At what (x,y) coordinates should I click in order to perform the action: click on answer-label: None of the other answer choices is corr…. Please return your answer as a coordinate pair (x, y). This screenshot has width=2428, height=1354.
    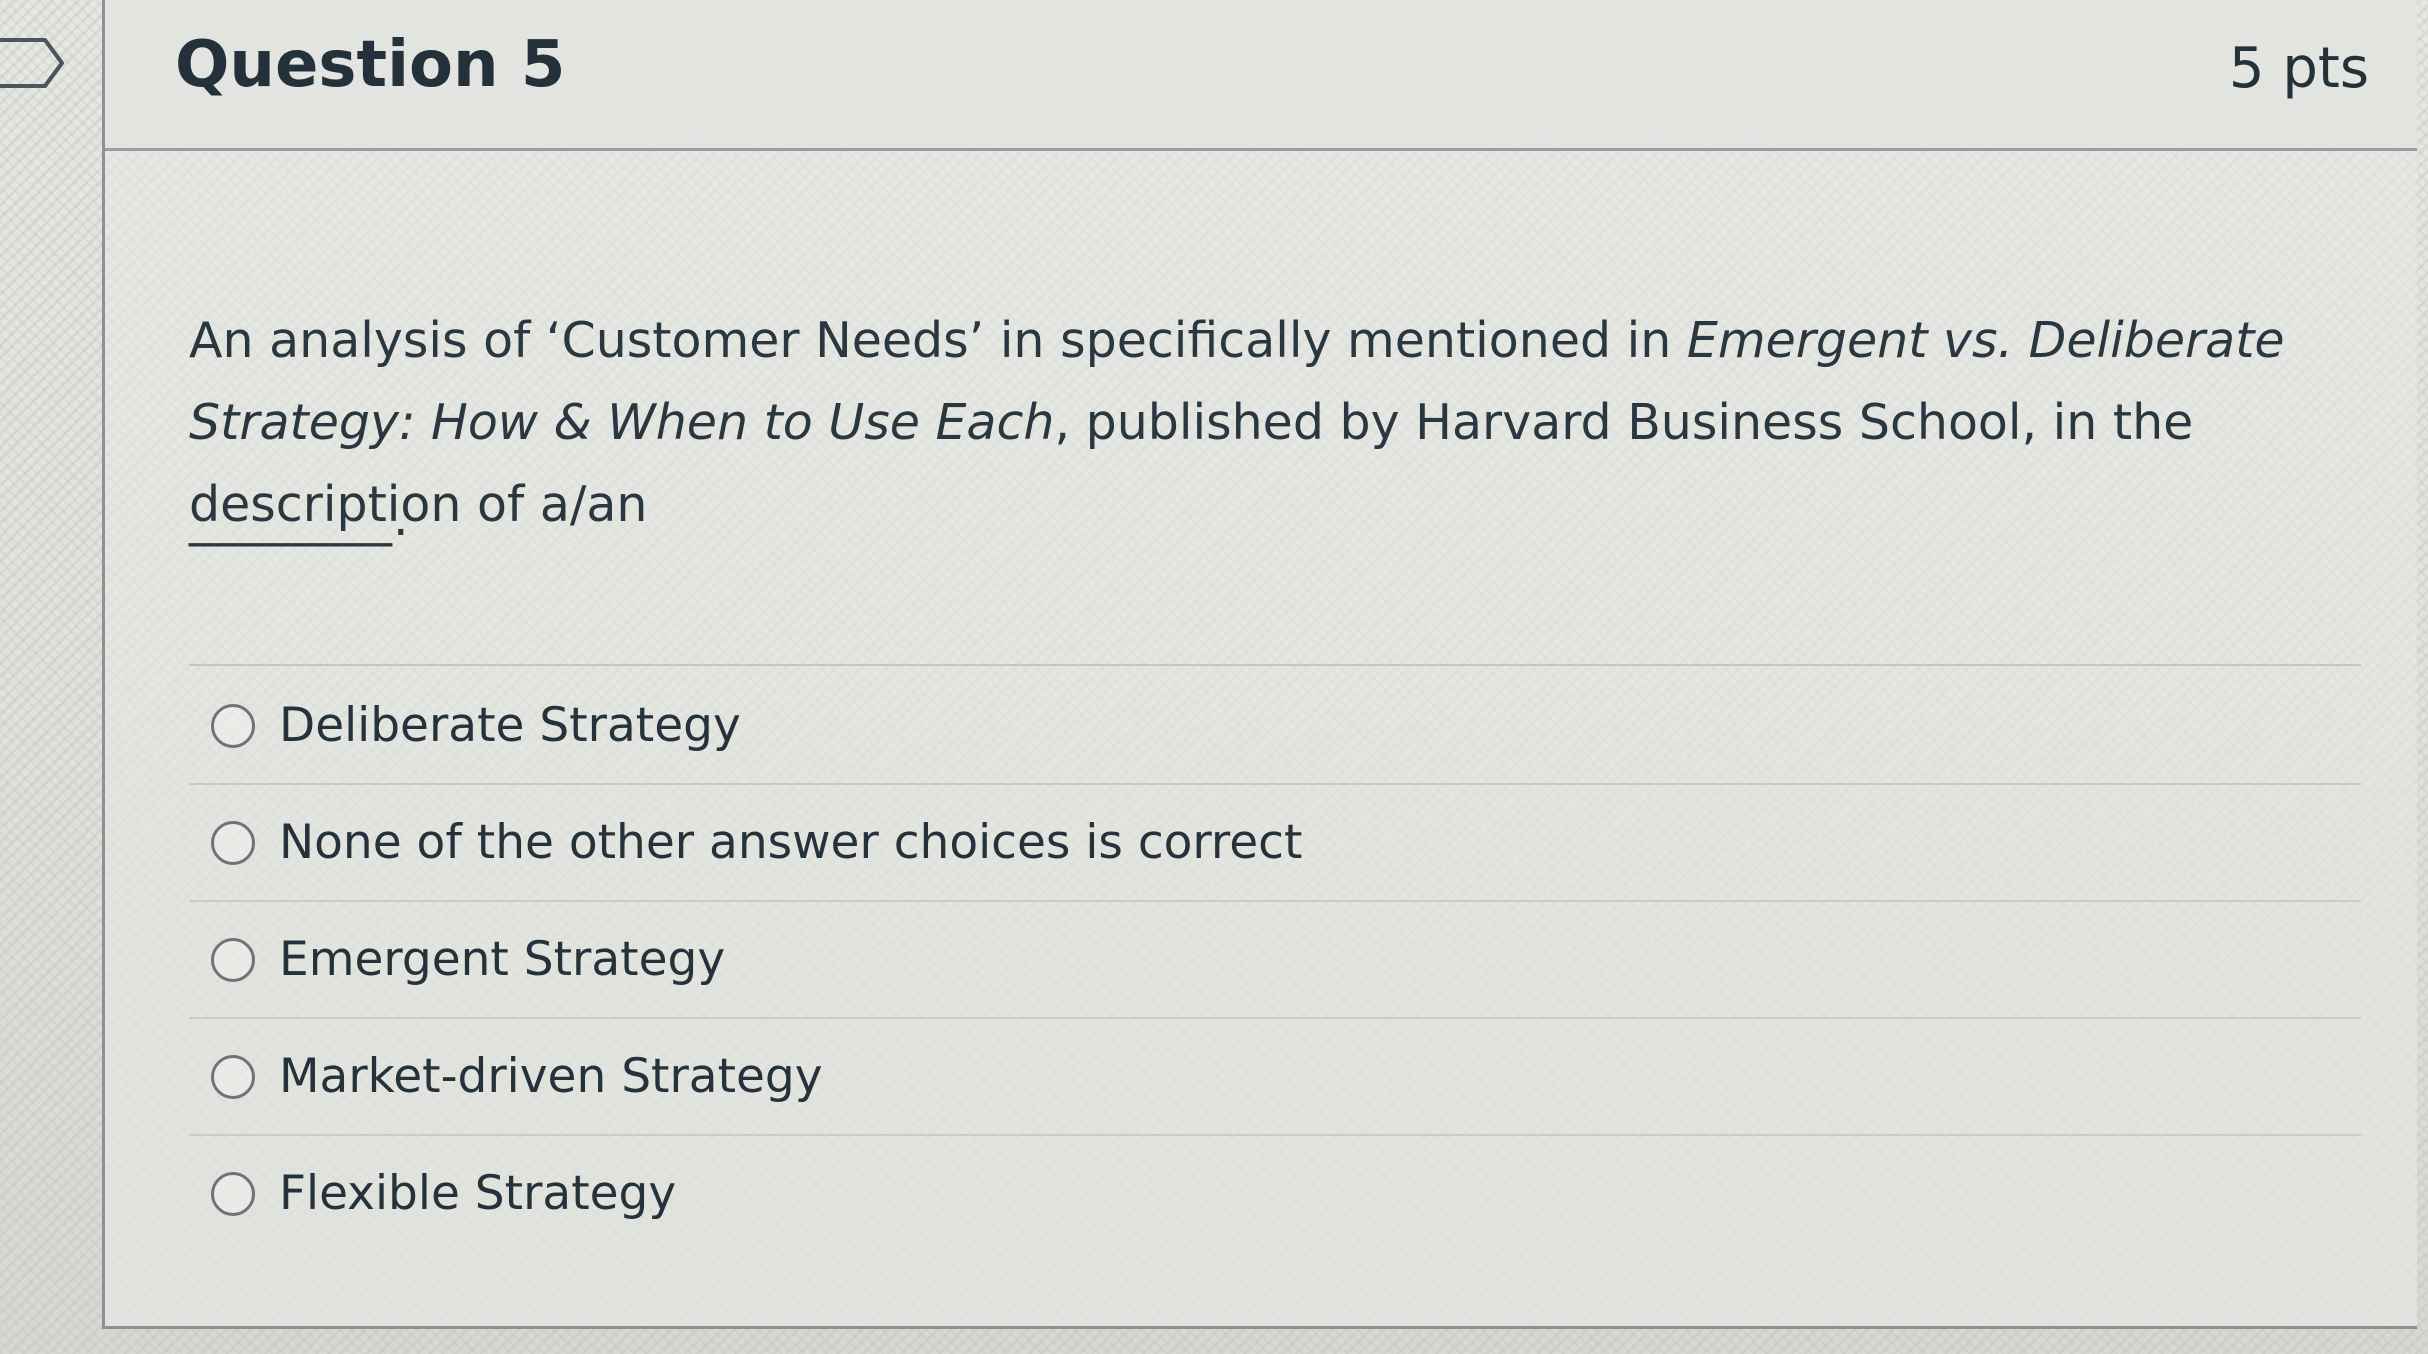
    Looking at the image, I should click on (791, 842).